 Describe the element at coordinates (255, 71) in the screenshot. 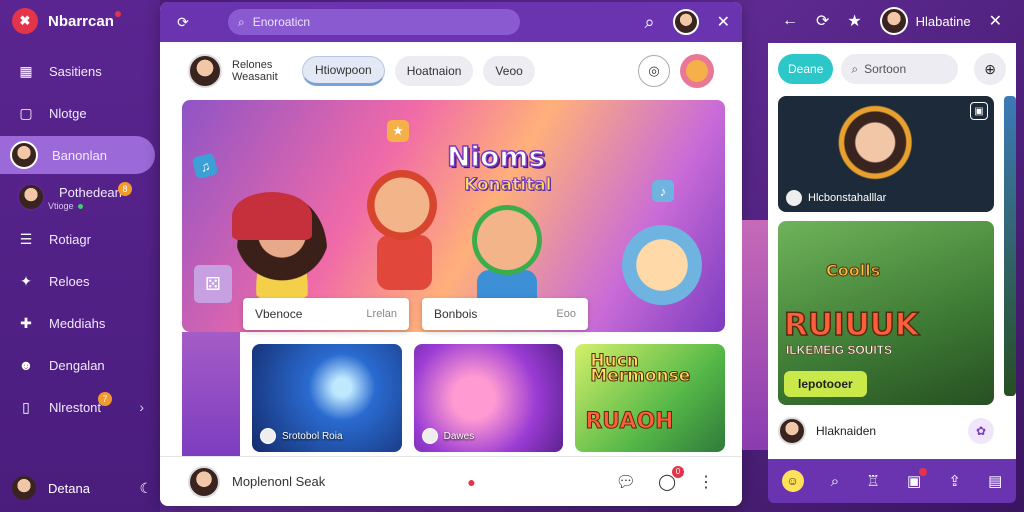

I see `profile-name: Relones Weasanit` at that location.